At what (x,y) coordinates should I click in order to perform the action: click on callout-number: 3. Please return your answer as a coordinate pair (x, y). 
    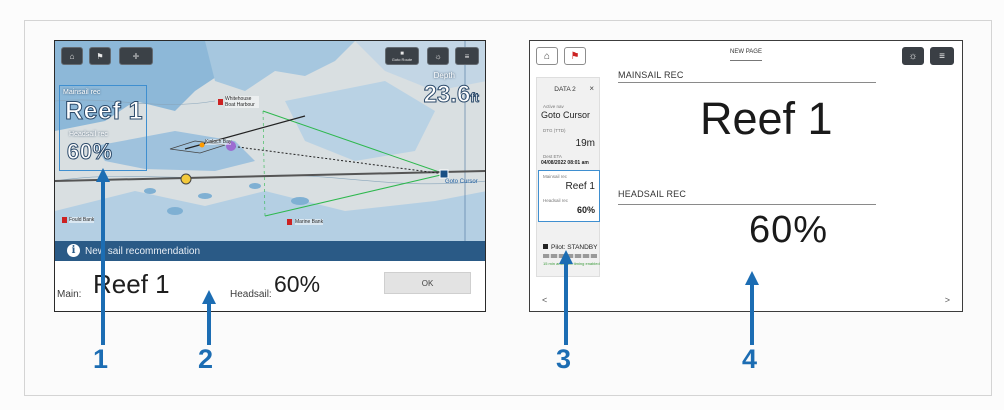
    Looking at the image, I should click on (564, 359).